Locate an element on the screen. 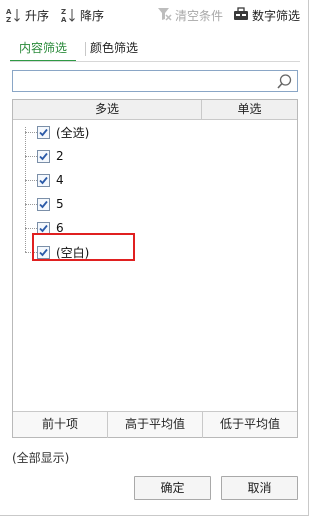 The image size is (320, 516). list-item-label: (全选) is located at coordinates (73, 132).